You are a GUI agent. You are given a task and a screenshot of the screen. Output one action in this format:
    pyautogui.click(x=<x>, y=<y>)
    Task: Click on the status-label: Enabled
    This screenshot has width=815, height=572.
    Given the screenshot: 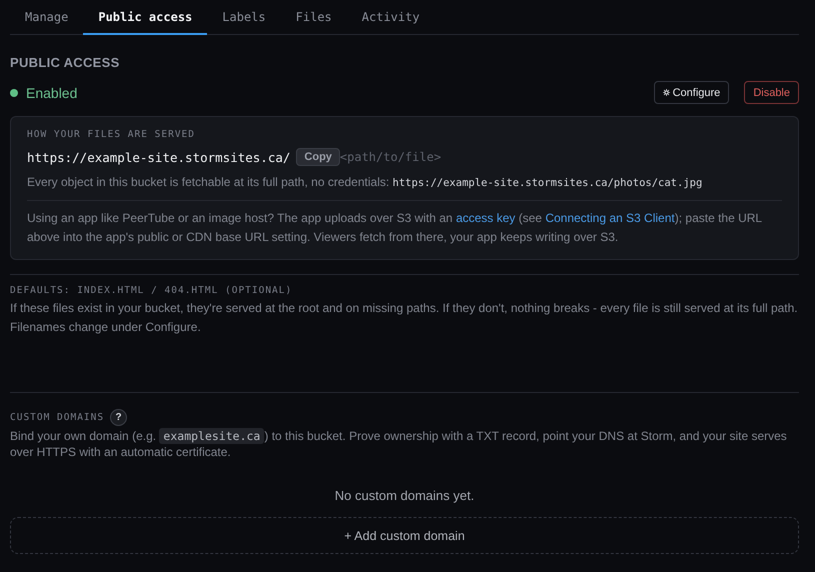 What is the action you would take?
    pyautogui.click(x=52, y=92)
    